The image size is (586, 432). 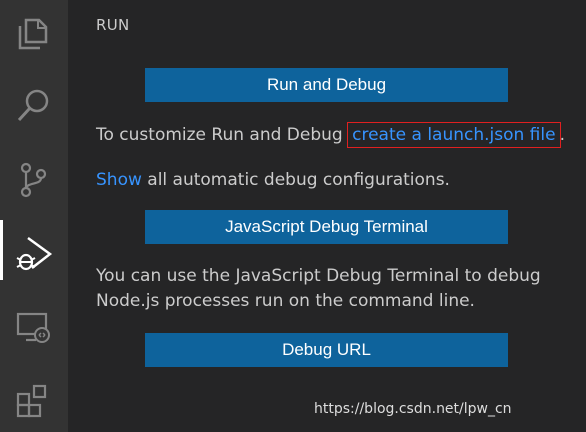 I want to click on remote-explorer-icon, so click(x=33, y=327).